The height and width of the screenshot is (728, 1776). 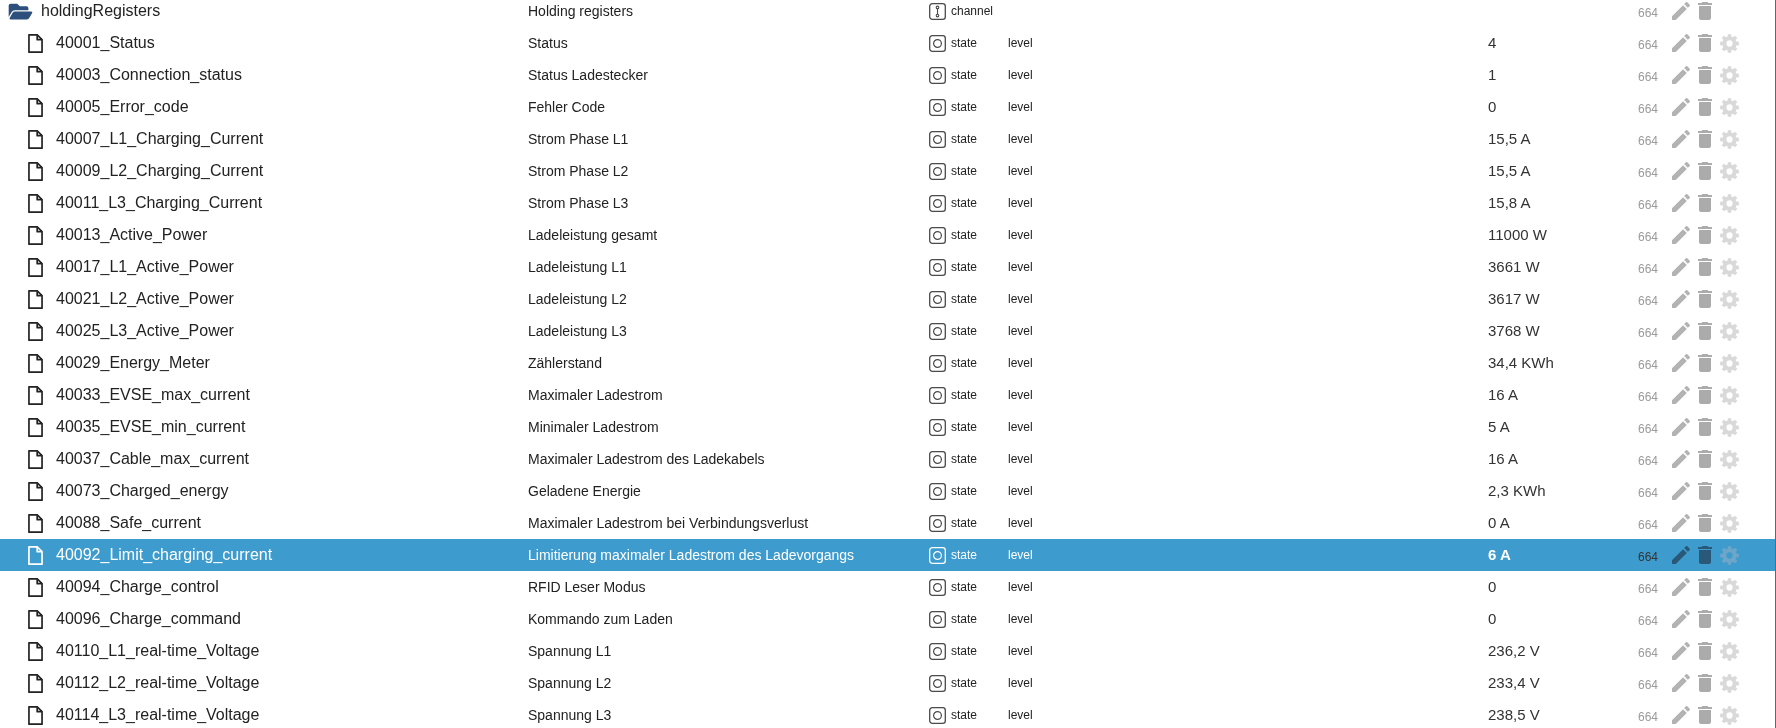 What do you see at coordinates (570, 651) in the screenshot?
I see `object-description: Spannung L1` at bounding box center [570, 651].